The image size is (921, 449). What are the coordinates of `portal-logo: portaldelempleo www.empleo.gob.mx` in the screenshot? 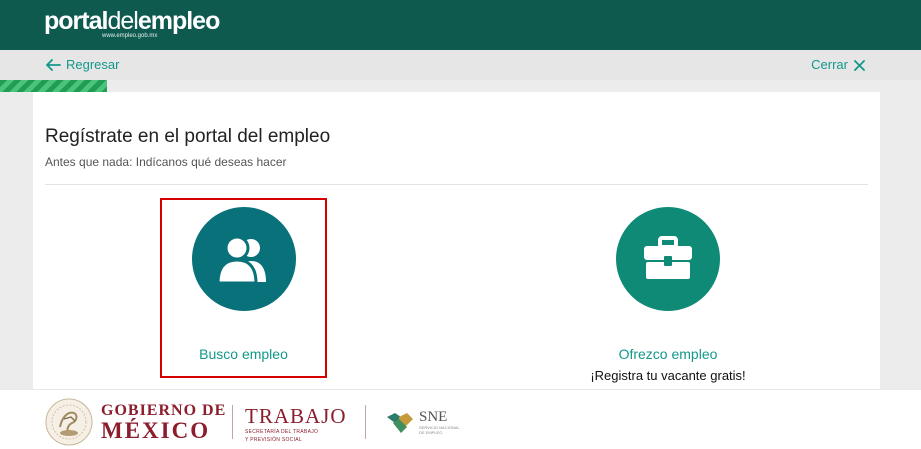 It's located at (132, 22).